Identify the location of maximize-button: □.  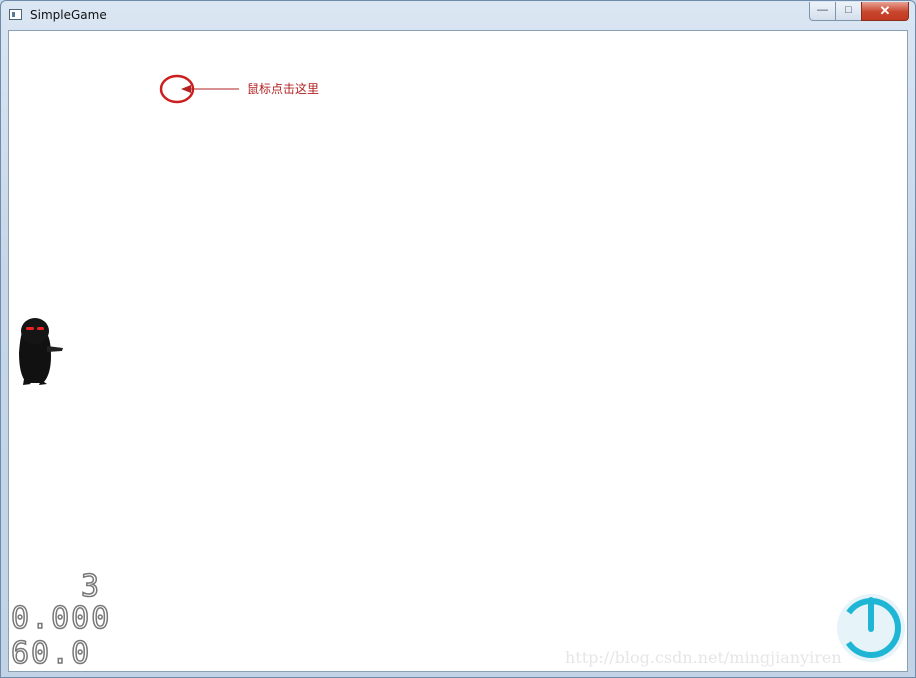
(848, 11).